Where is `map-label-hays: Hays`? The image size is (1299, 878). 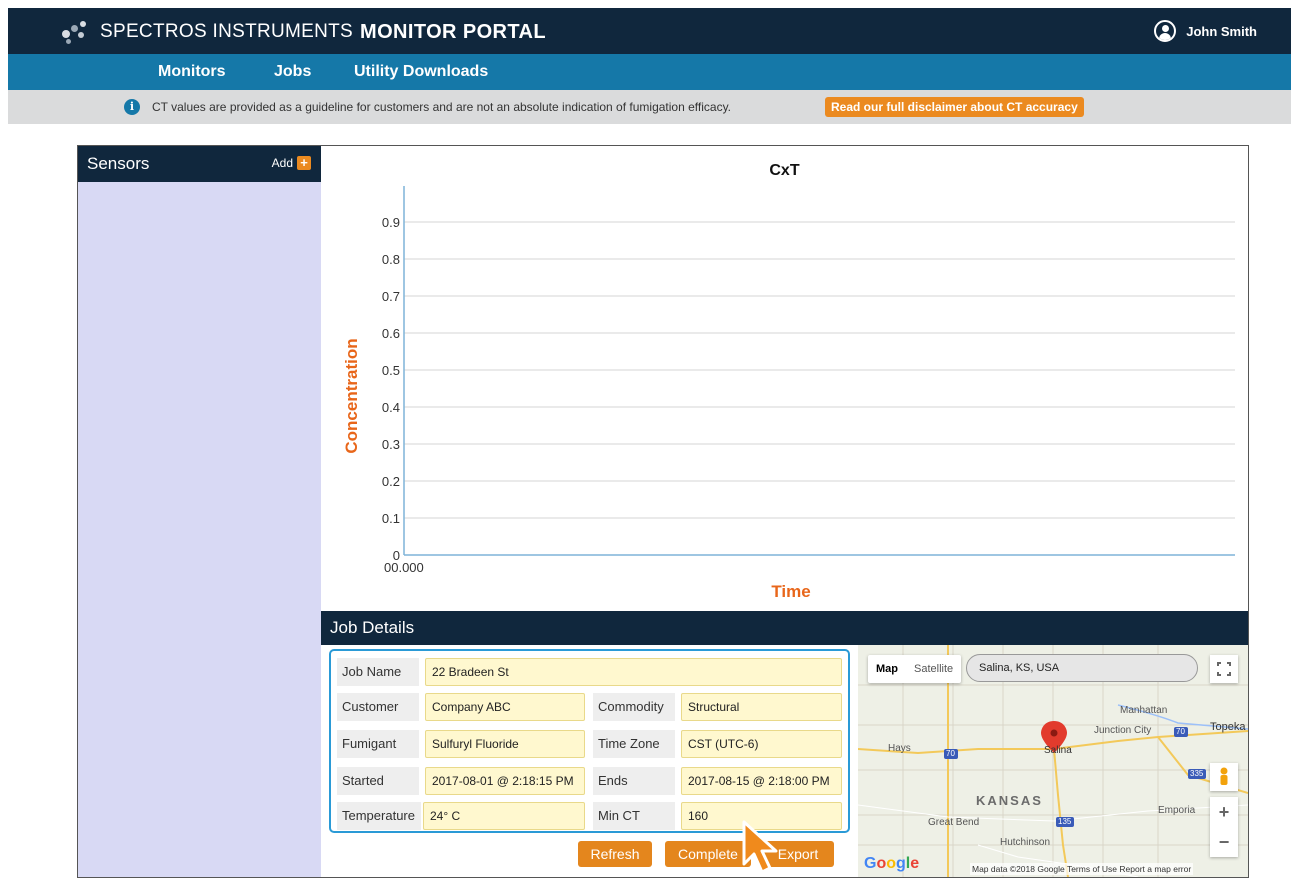 map-label-hays: Hays is located at coordinates (899, 748).